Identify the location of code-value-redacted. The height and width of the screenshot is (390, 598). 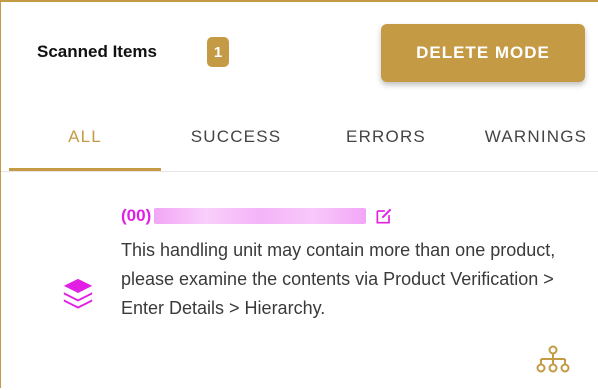
(260, 216).